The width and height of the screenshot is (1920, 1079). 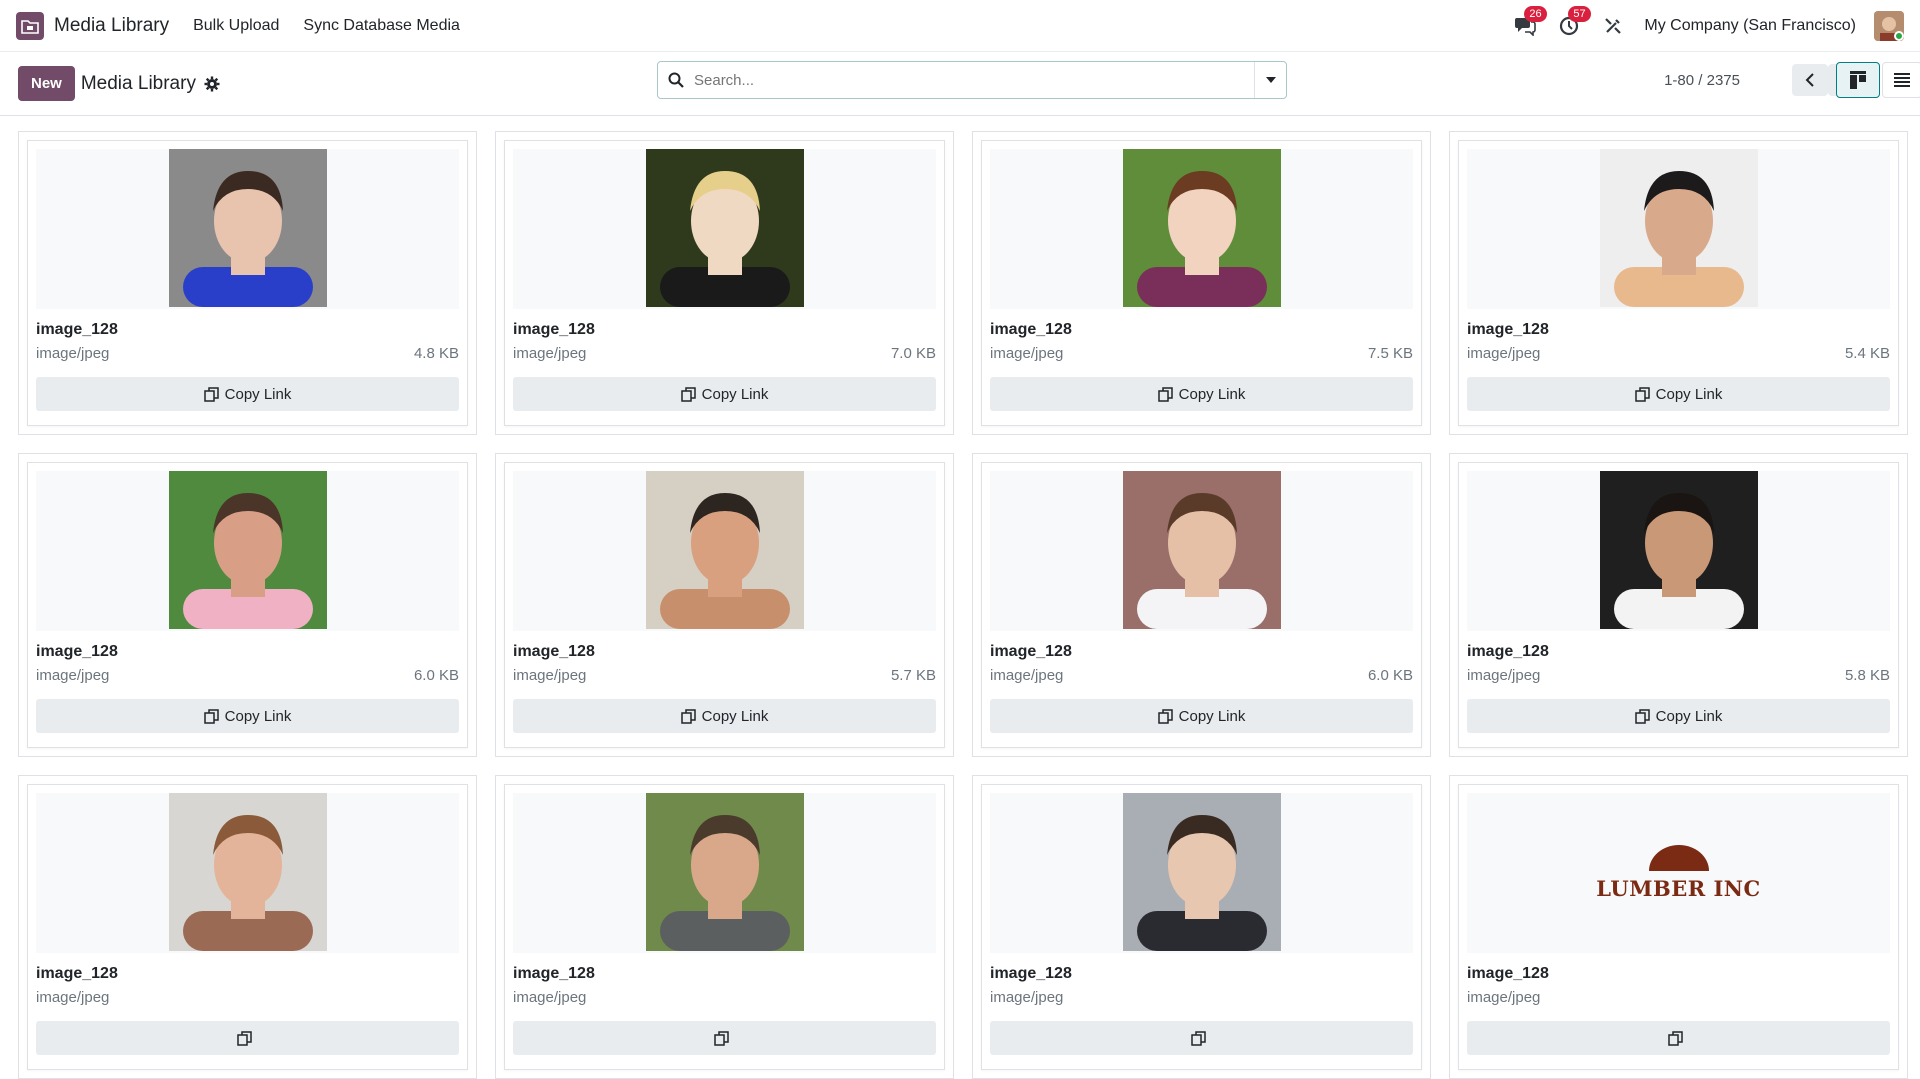 I want to click on kanban-card: image_128 image/jpeg 5.4 KB Copy Link, so click(x=1678, y=283).